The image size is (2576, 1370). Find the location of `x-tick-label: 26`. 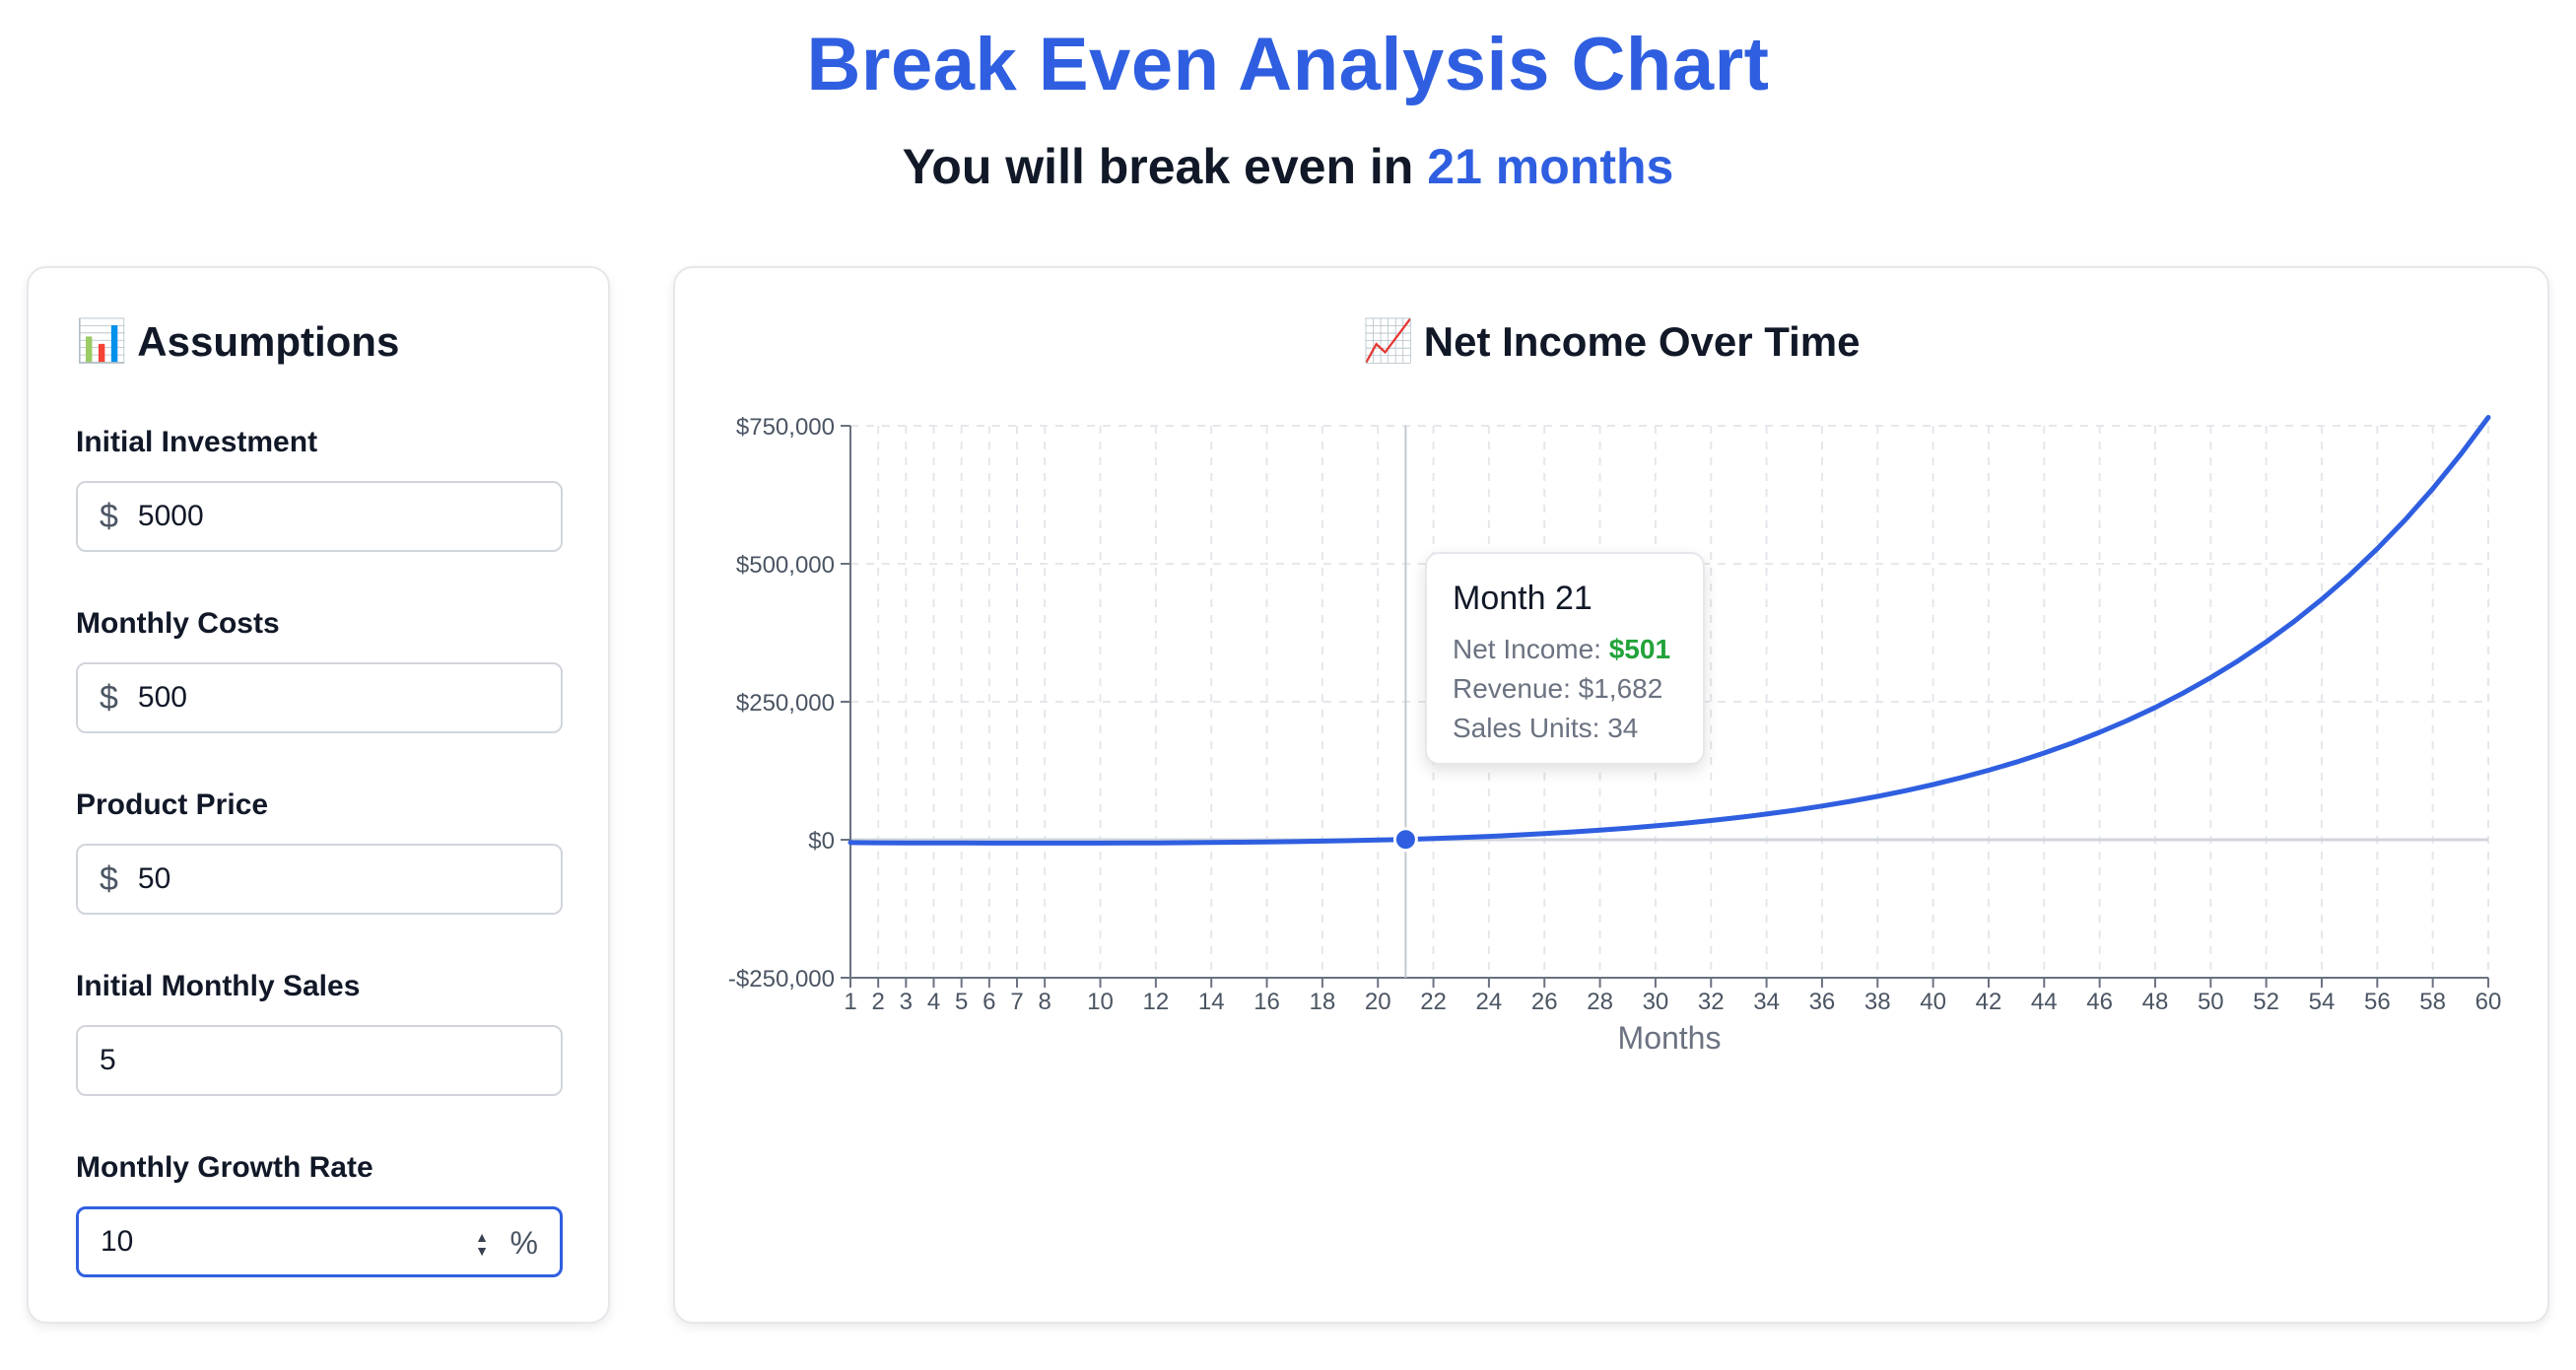

x-tick-label: 26 is located at coordinates (1544, 1002).